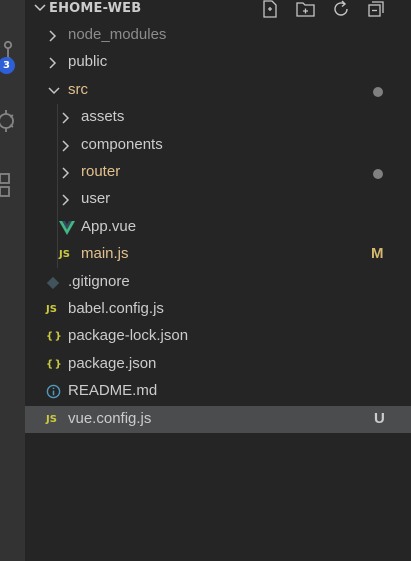 Image resolution: width=411 pixels, height=561 pixels. Describe the element at coordinates (116, 308) in the screenshot. I see `tree-item-label: babel.config.js` at that location.